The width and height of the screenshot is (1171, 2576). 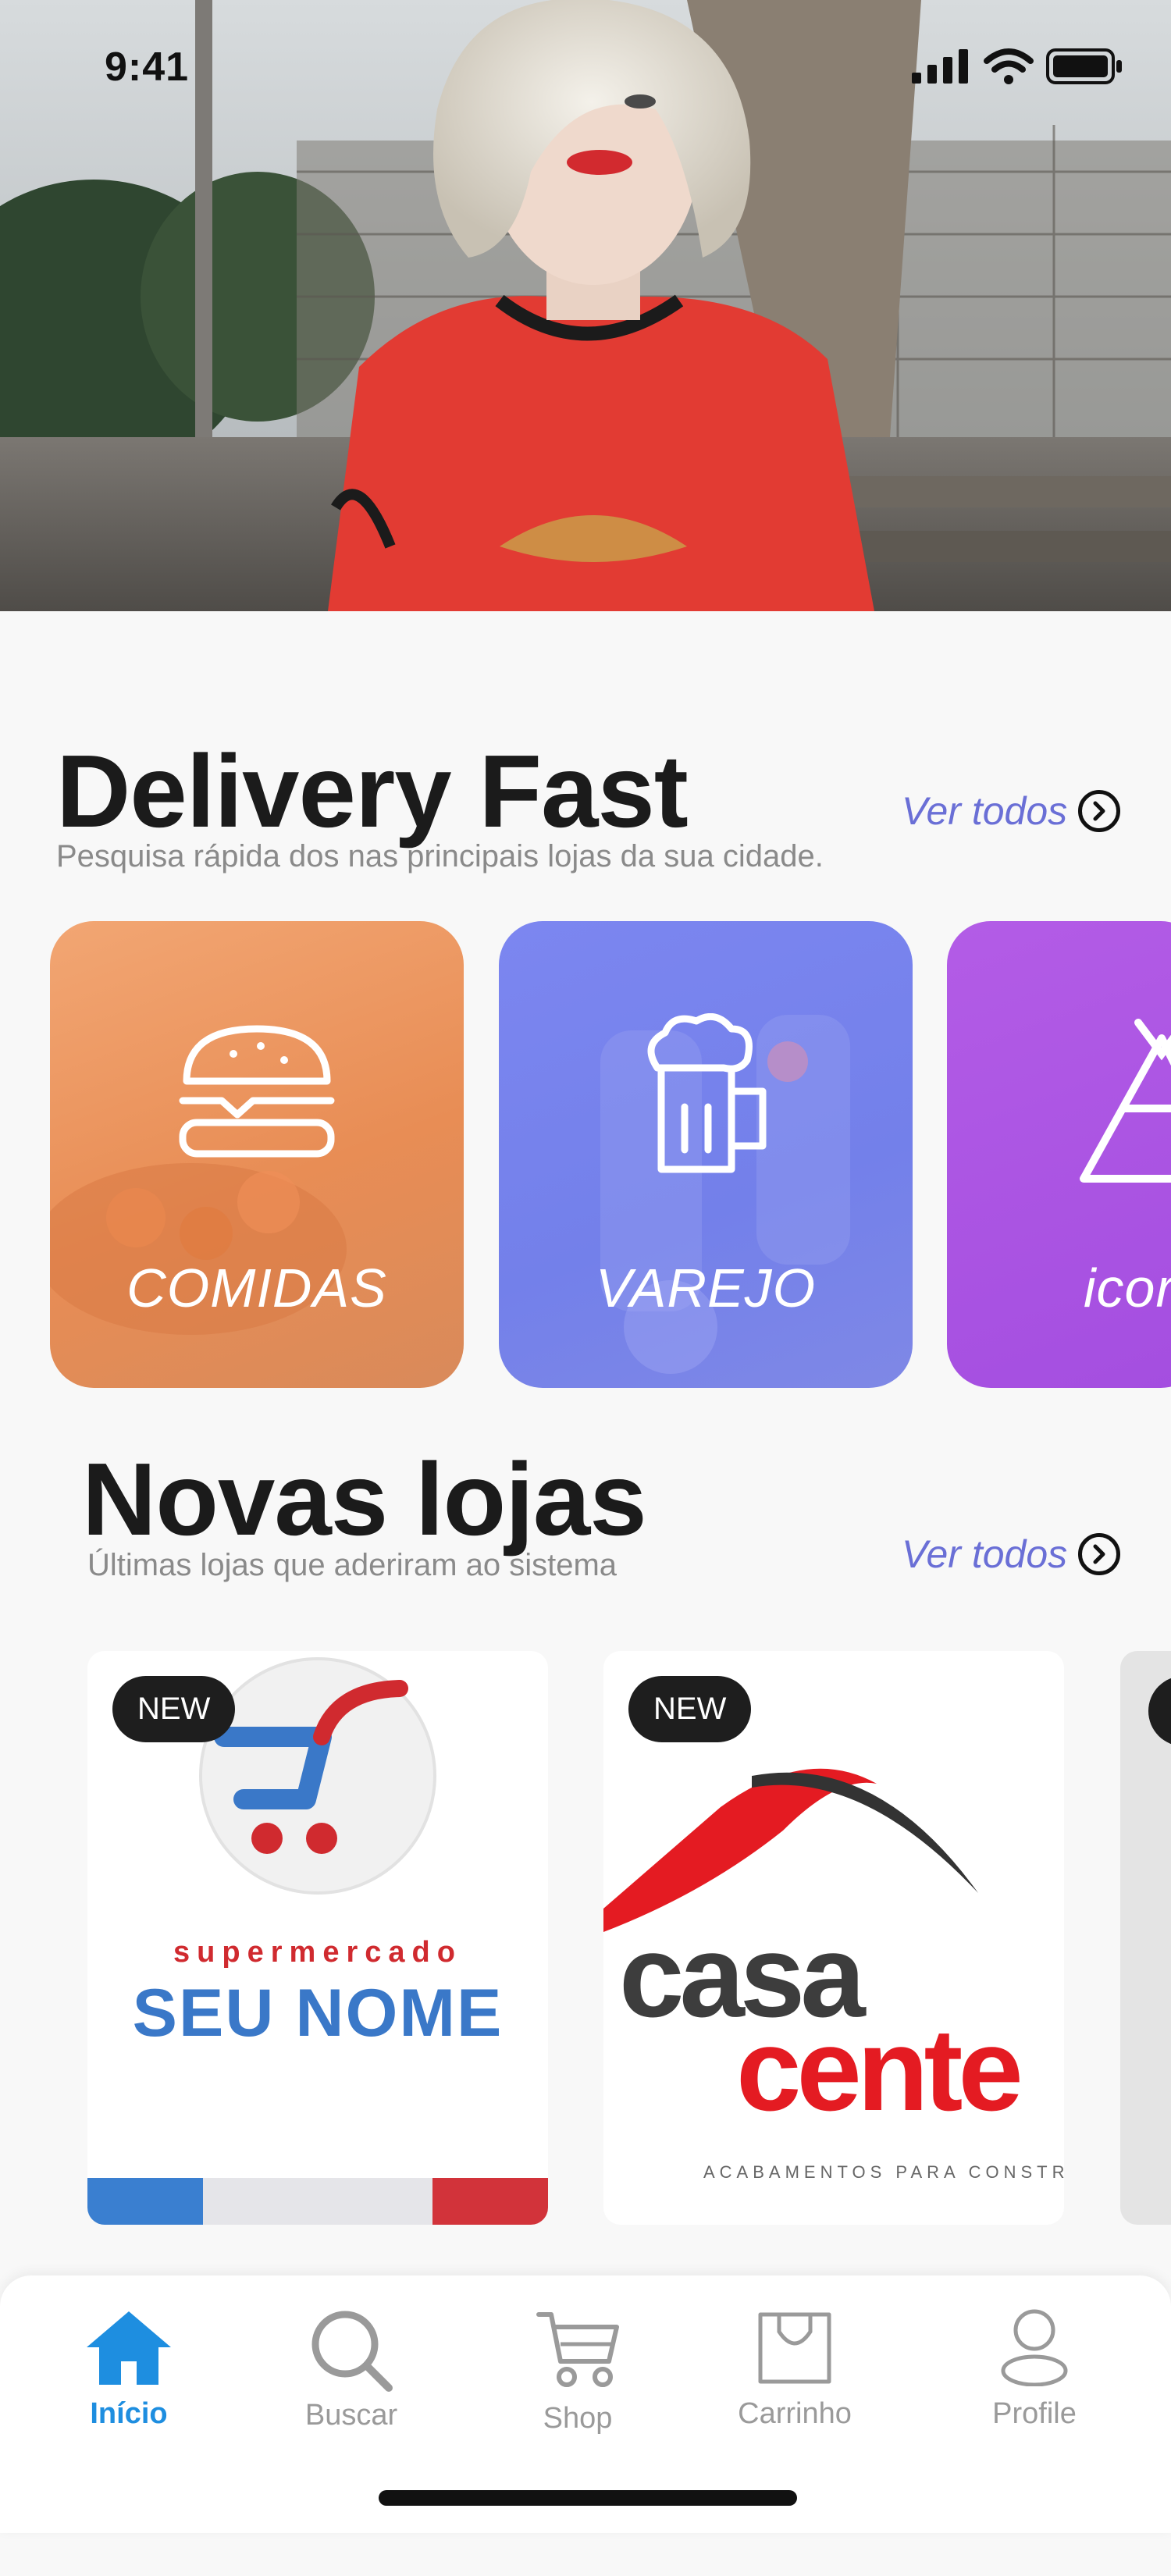 I want to click on tab-buscar: Buscar, so click(x=351, y=2370).